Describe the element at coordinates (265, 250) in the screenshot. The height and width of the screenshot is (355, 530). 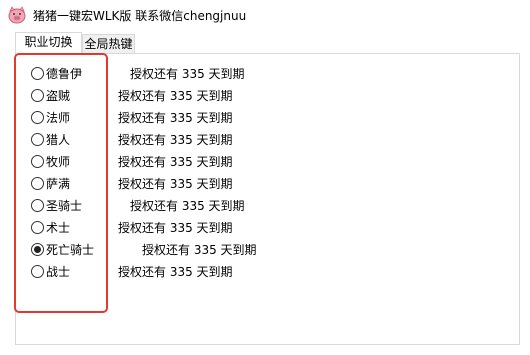
I see `class-row-death-knight: 死亡骑士 授权还有 335 天到期` at that location.